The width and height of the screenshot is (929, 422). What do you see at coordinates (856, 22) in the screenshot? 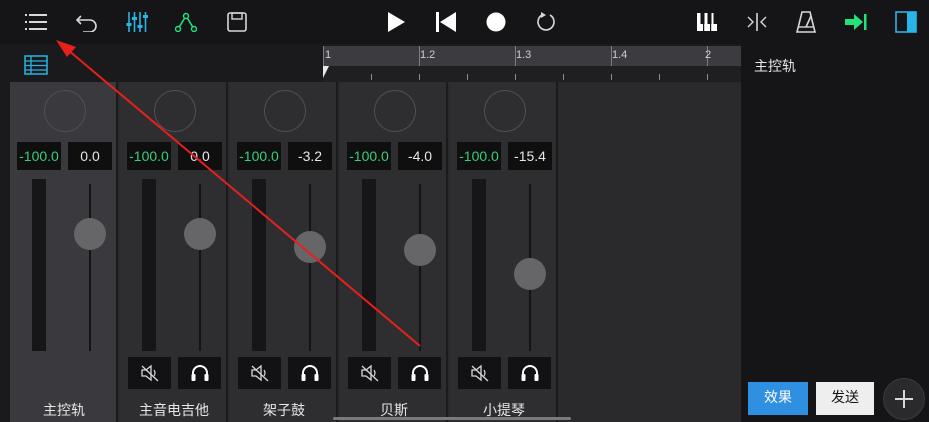
I see `export-icon` at bounding box center [856, 22].